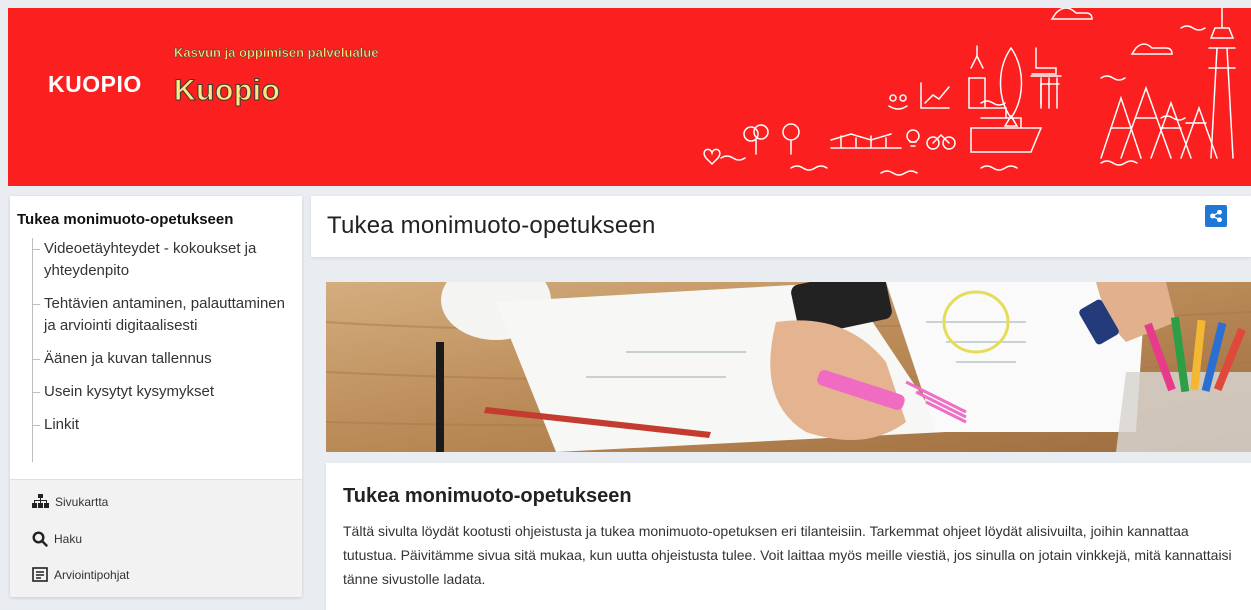 This screenshot has width=1251, height=610. I want to click on search-link: Haku, so click(57, 539).